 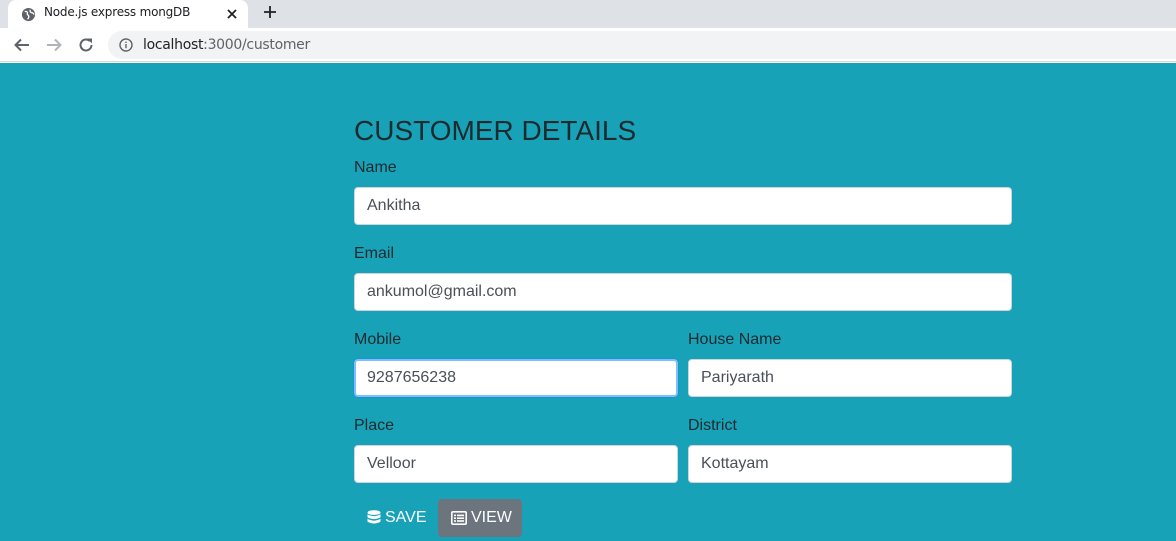 What do you see at coordinates (54, 45) in the screenshot?
I see `forward-arrow-icon` at bounding box center [54, 45].